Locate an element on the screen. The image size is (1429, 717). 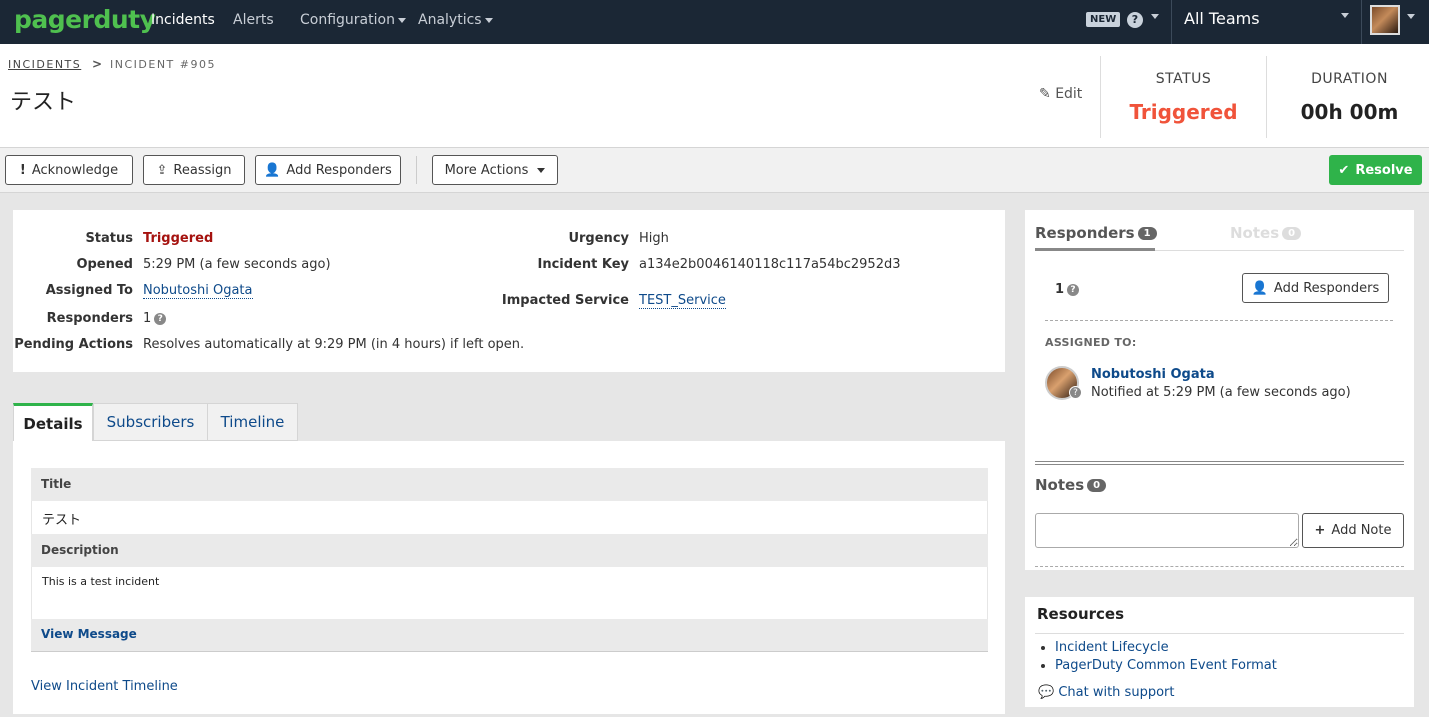
help-chevron-down-icon is located at coordinates (1155, 16).